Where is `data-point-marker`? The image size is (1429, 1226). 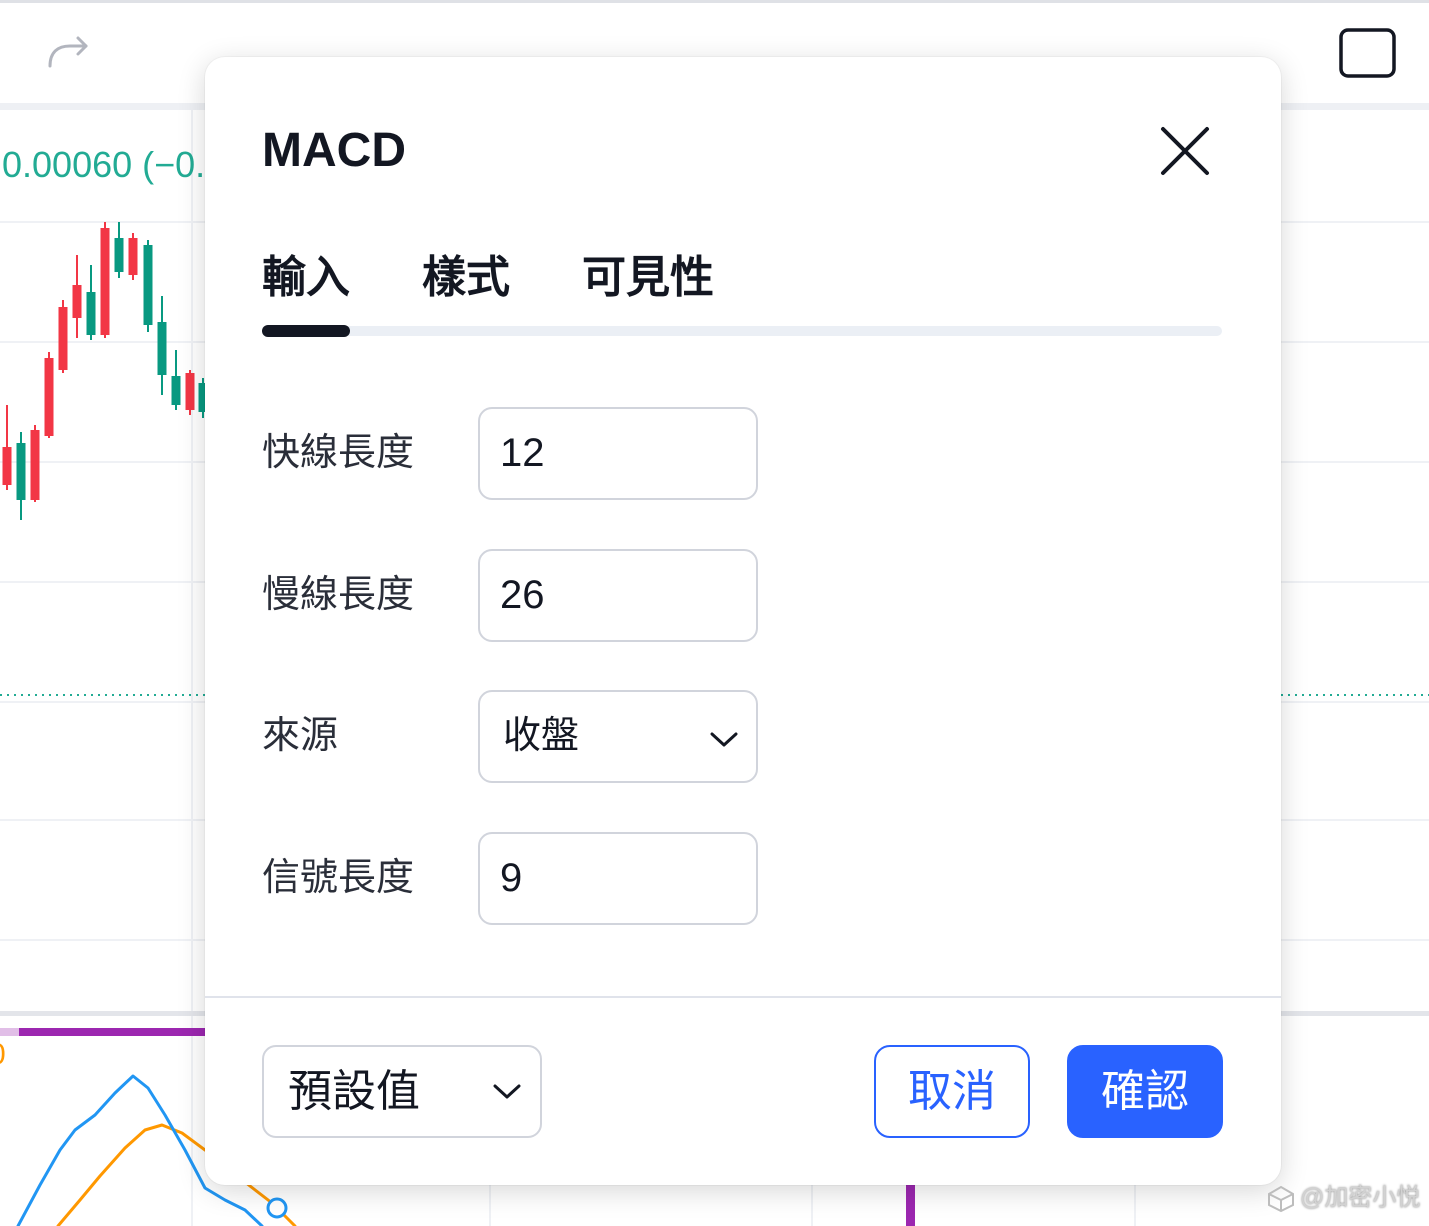 data-point-marker is located at coordinates (277, 1208).